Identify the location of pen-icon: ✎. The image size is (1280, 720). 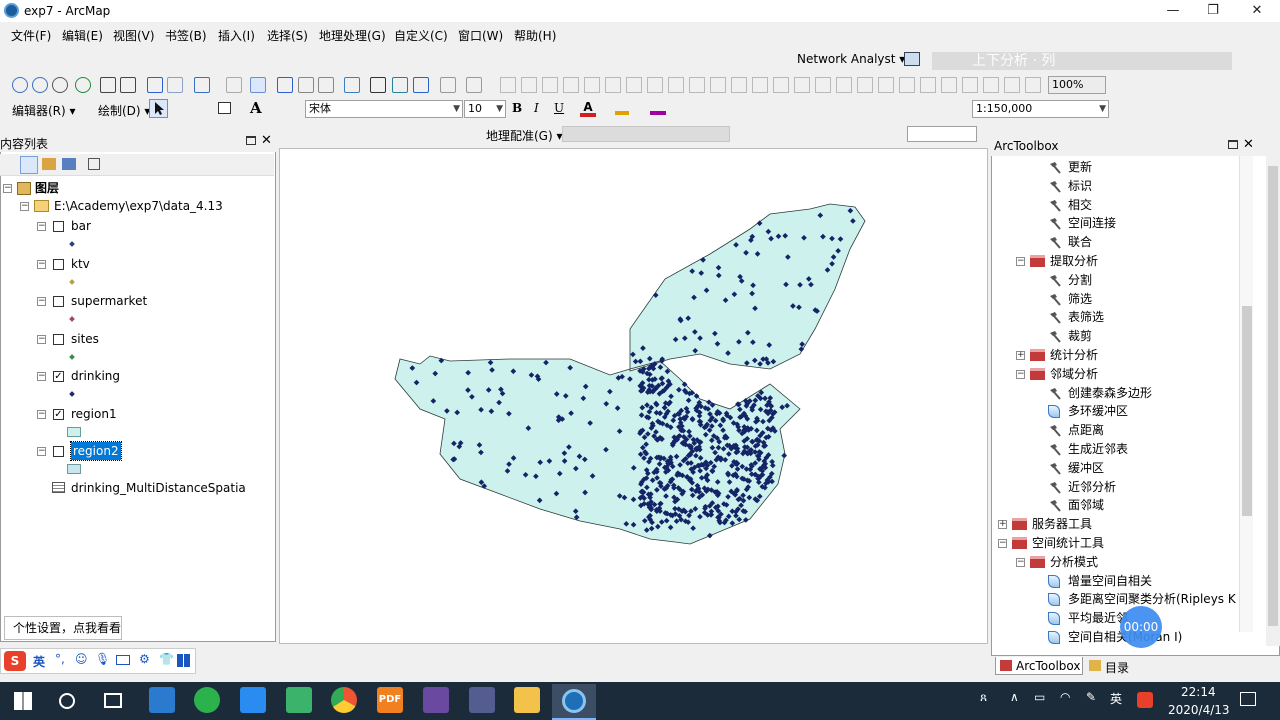
(1091, 697).